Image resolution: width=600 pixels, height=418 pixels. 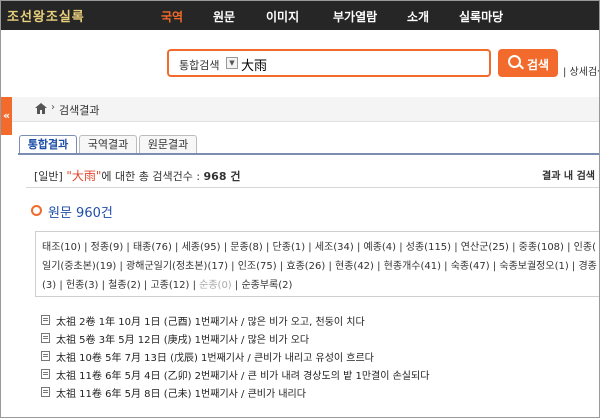 I want to click on breadcrumb-current: 검색결과, so click(x=79, y=110).